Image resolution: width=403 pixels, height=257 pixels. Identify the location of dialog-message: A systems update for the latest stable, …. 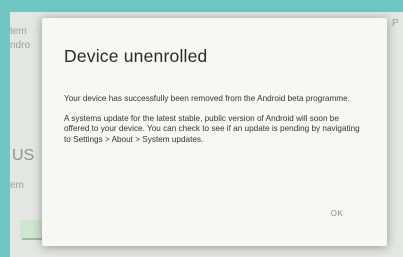
(212, 128).